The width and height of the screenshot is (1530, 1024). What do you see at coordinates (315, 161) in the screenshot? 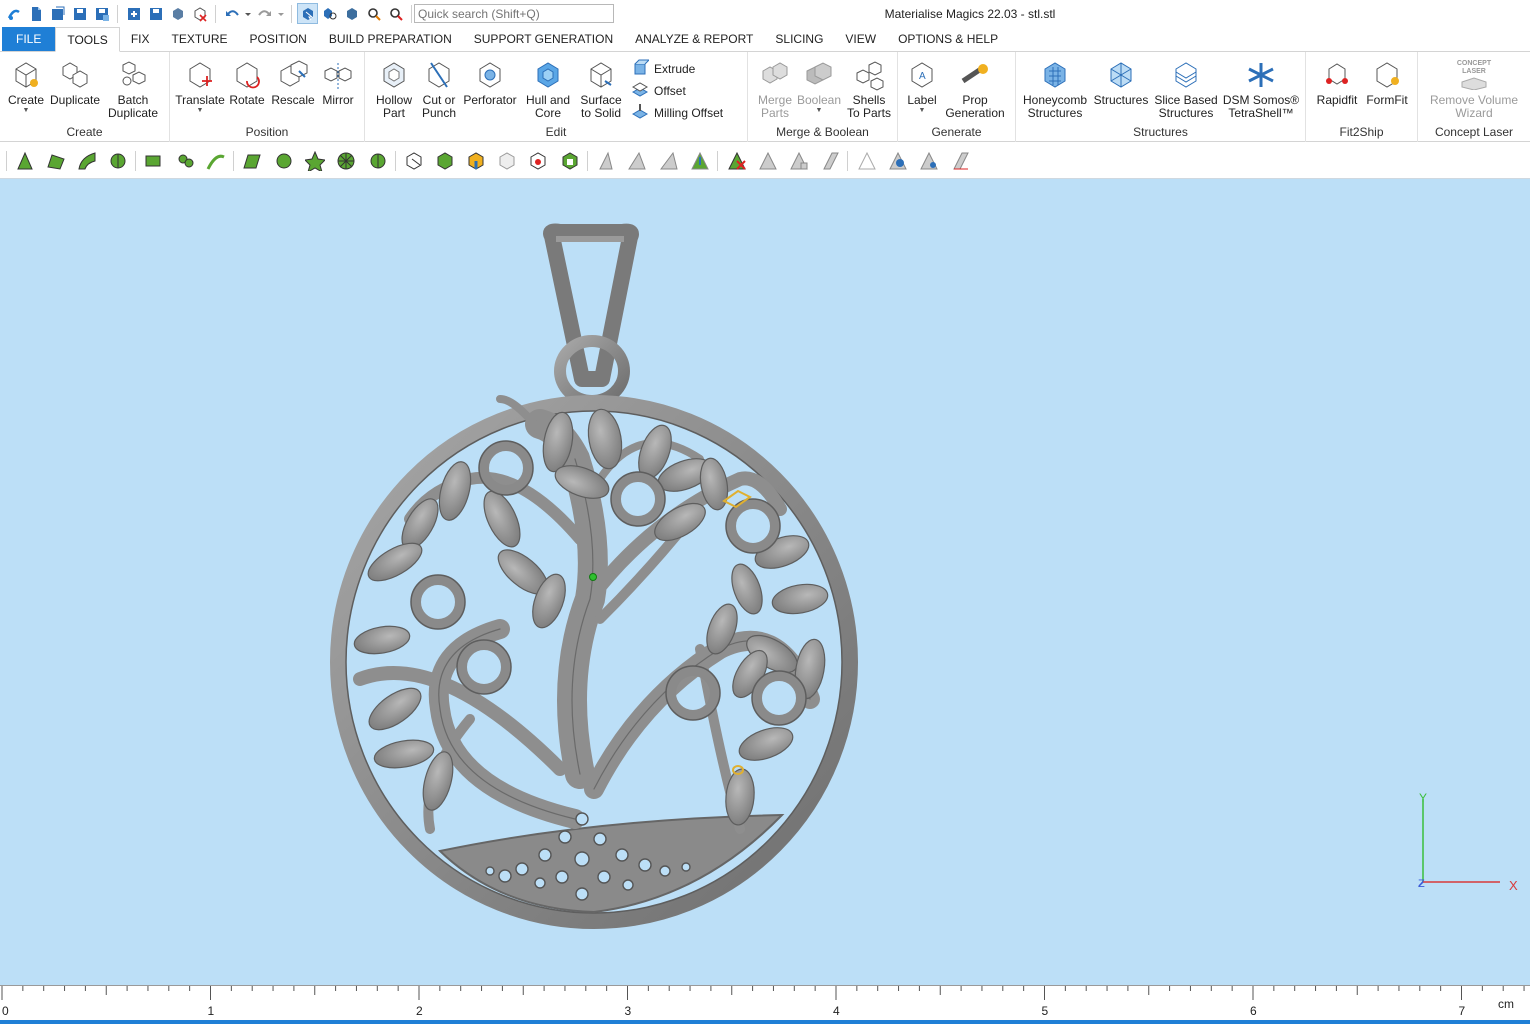
I see `mark-star-icon` at bounding box center [315, 161].